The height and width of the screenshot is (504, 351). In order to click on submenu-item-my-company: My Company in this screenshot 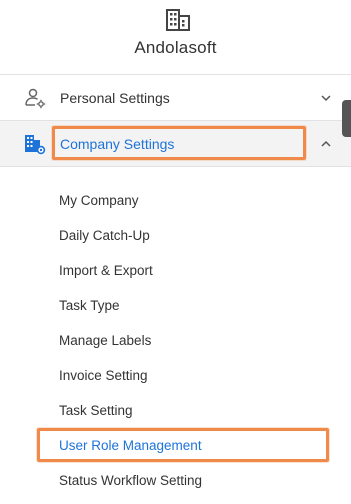, I will do `click(99, 200)`.